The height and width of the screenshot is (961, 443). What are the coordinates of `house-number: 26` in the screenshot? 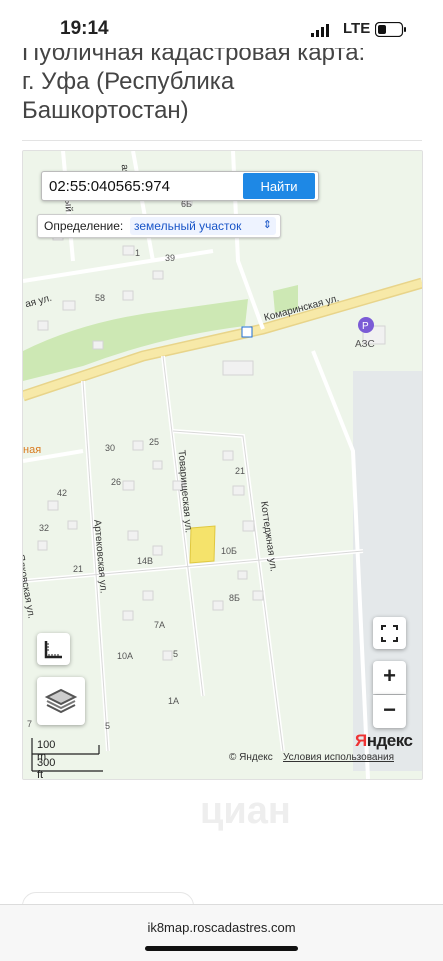 It's located at (116, 482).